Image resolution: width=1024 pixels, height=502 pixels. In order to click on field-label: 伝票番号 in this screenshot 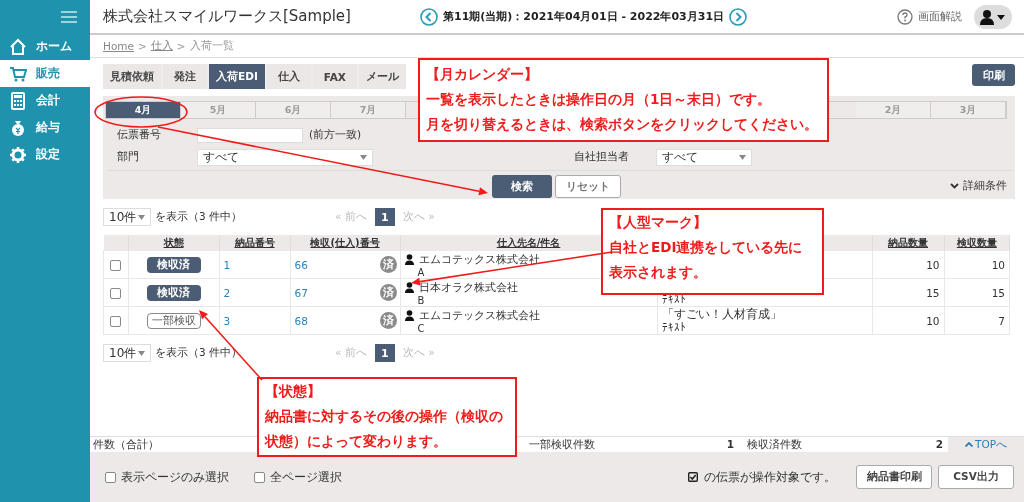, I will do `click(139, 135)`.